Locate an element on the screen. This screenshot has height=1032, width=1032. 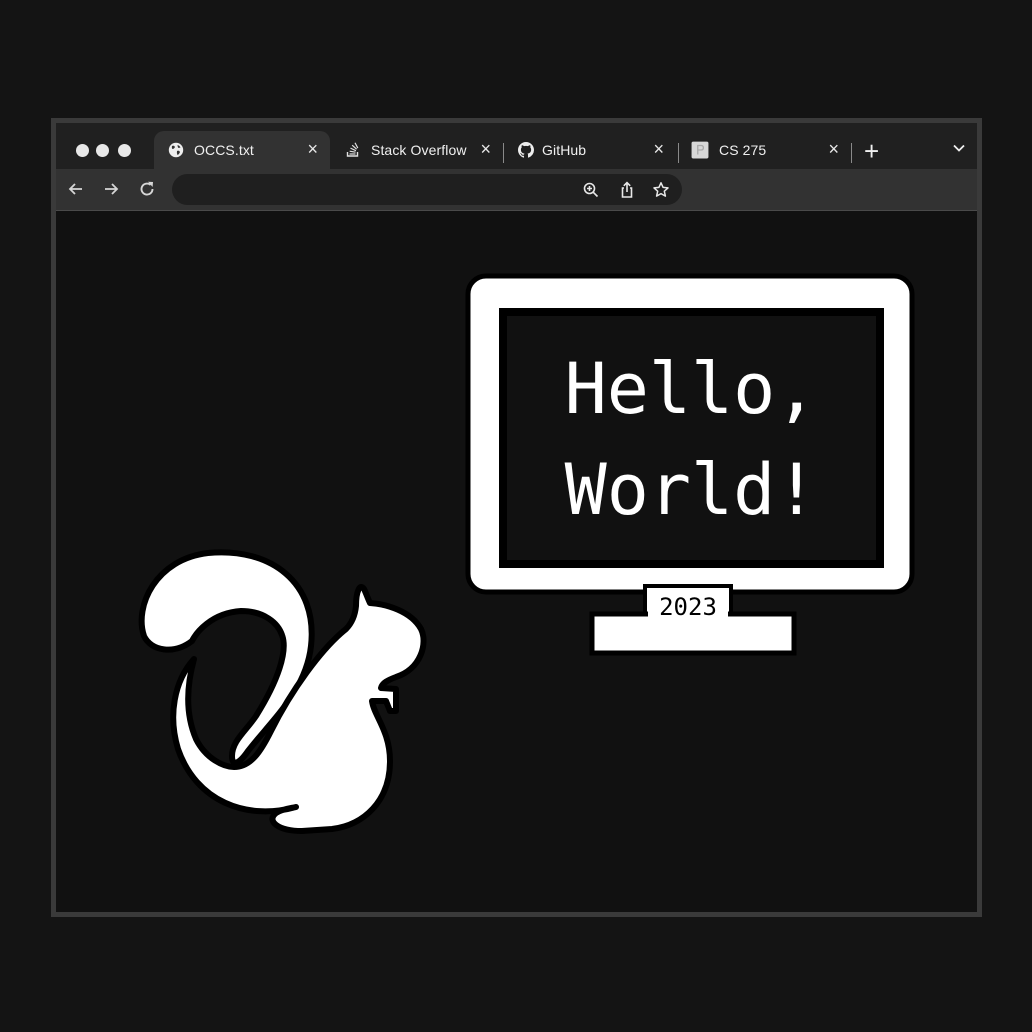
tab-cs-275: CS 275 × is located at coordinates (765, 150).